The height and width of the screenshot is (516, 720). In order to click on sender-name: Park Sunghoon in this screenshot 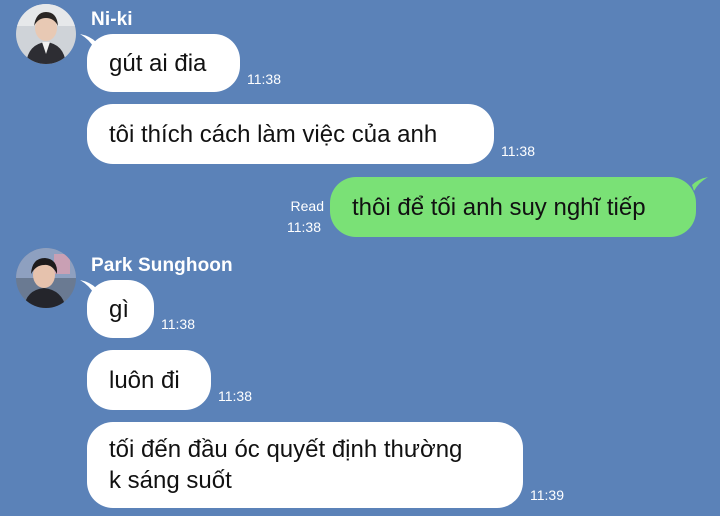, I will do `click(162, 265)`.